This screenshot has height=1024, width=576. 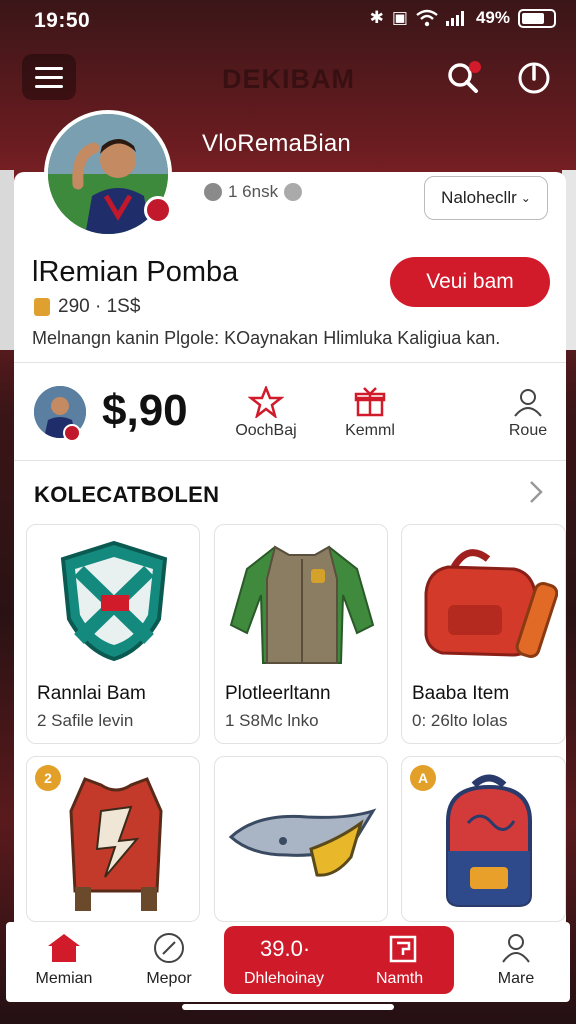 What do you see at coordinates (376, 17) in the screenshot?
I see `bluetooth-icon: ✱` at bounding box center [376, 17].